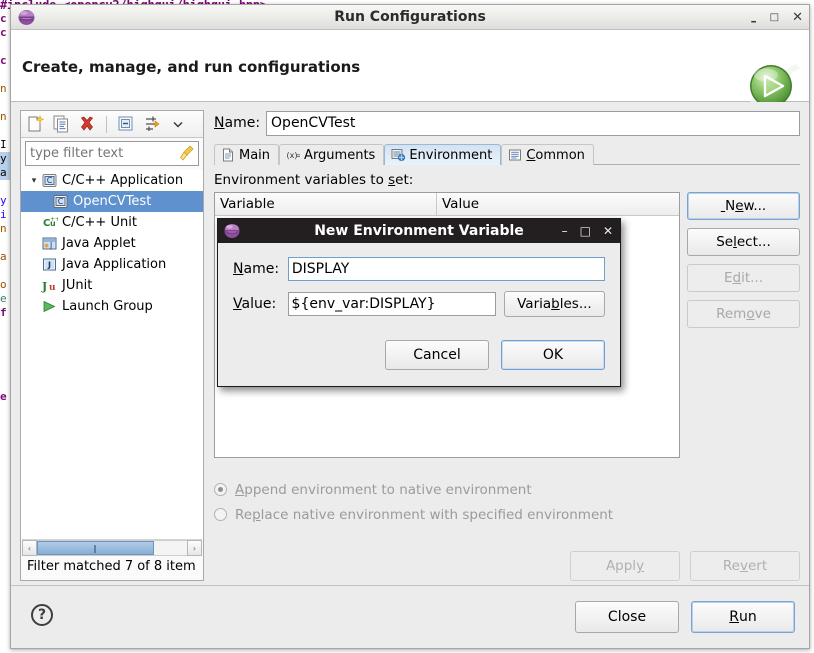 This screenshot has height=653, width=814. I want to click on c-launch-icon: C, so click(60, 201).